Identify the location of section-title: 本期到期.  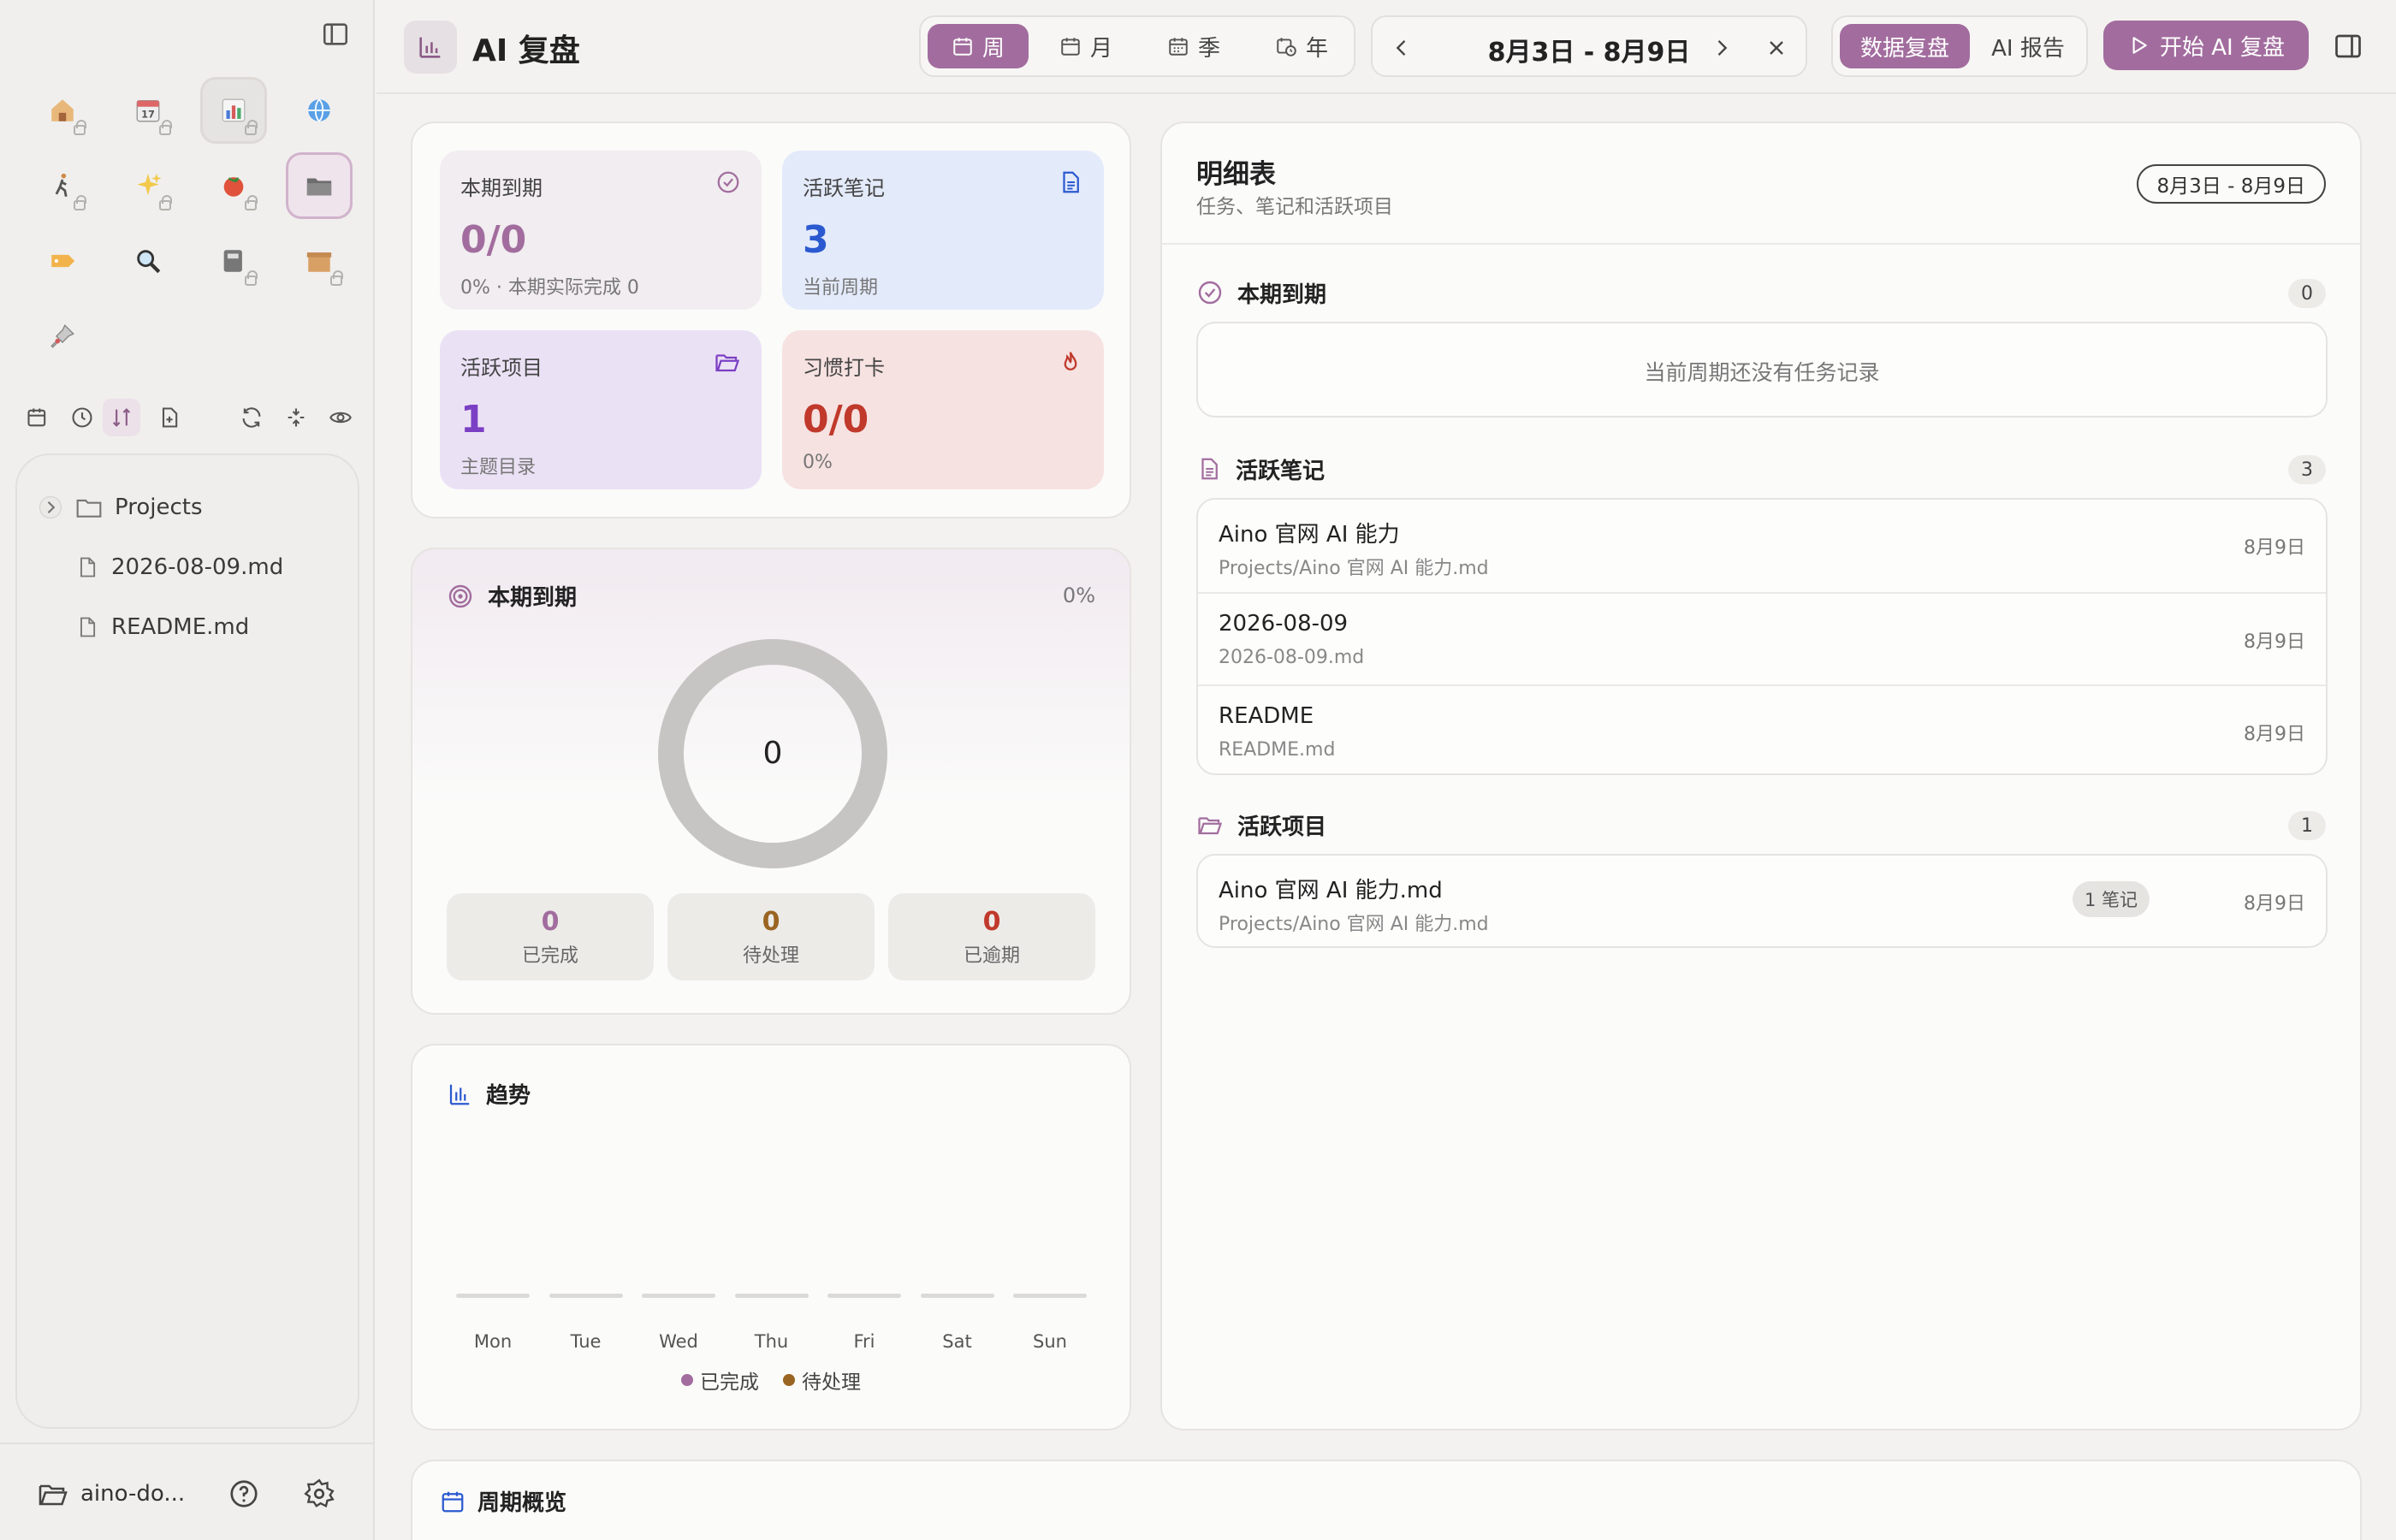
(1282, 294).